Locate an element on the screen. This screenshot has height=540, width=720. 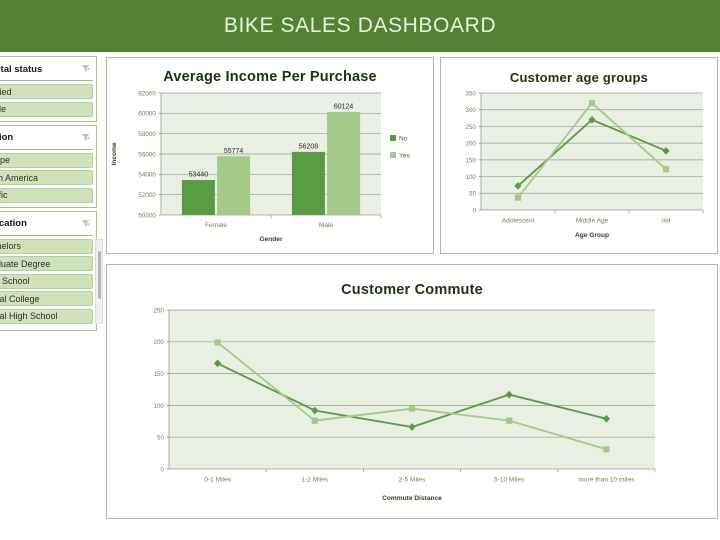
bar-value-label: 60124 is located at coordinates (344, 107).